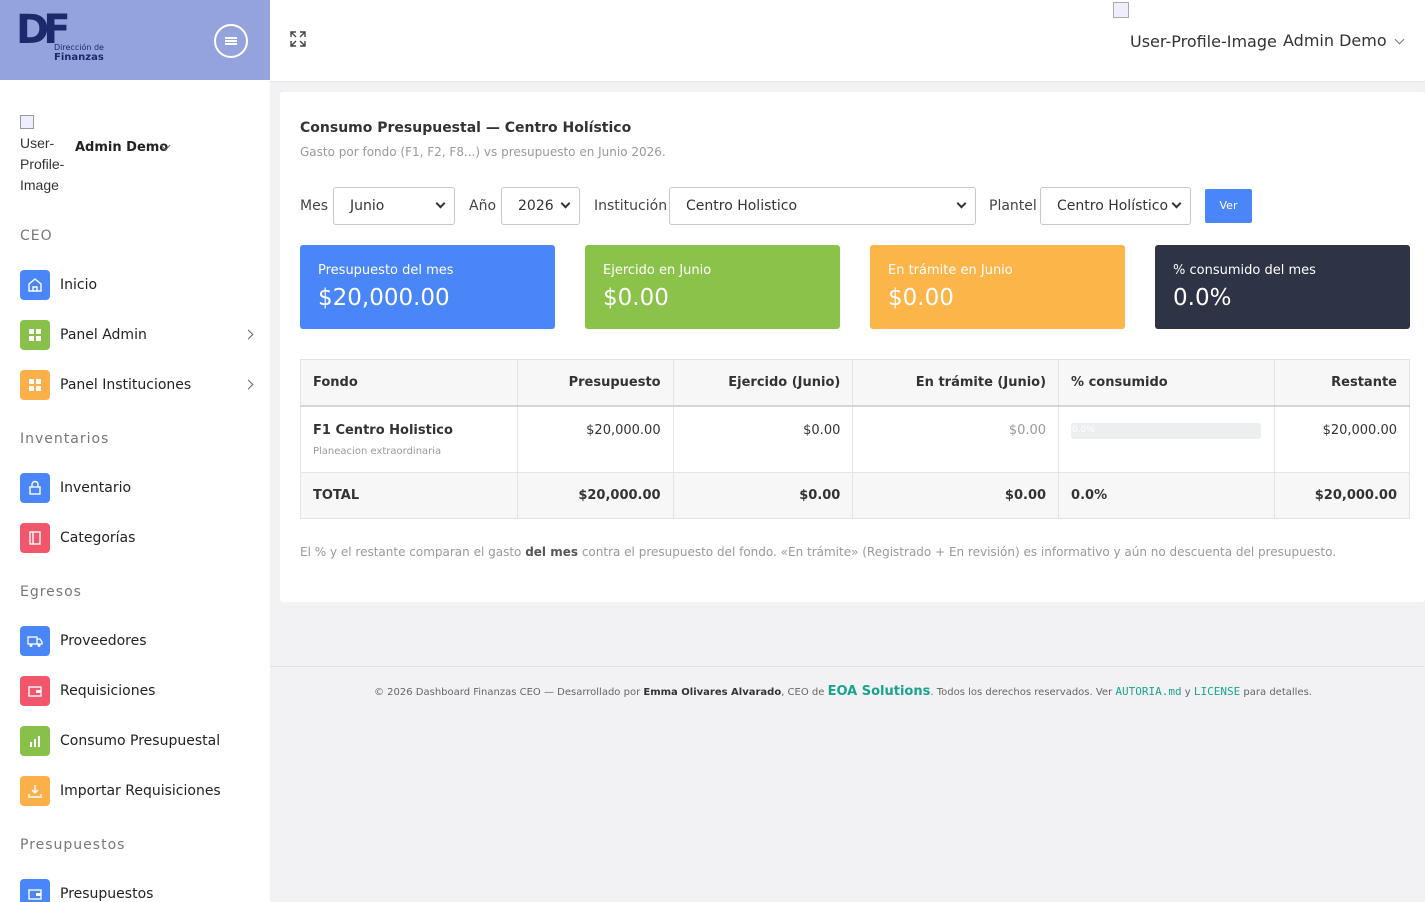 The height and width of the screenshot is (902, 1425). What do you see at coordinates (595, 495) in the screenshot?
I see `total-presupuesto: $20,000.00` at bounding box center [595, 495].